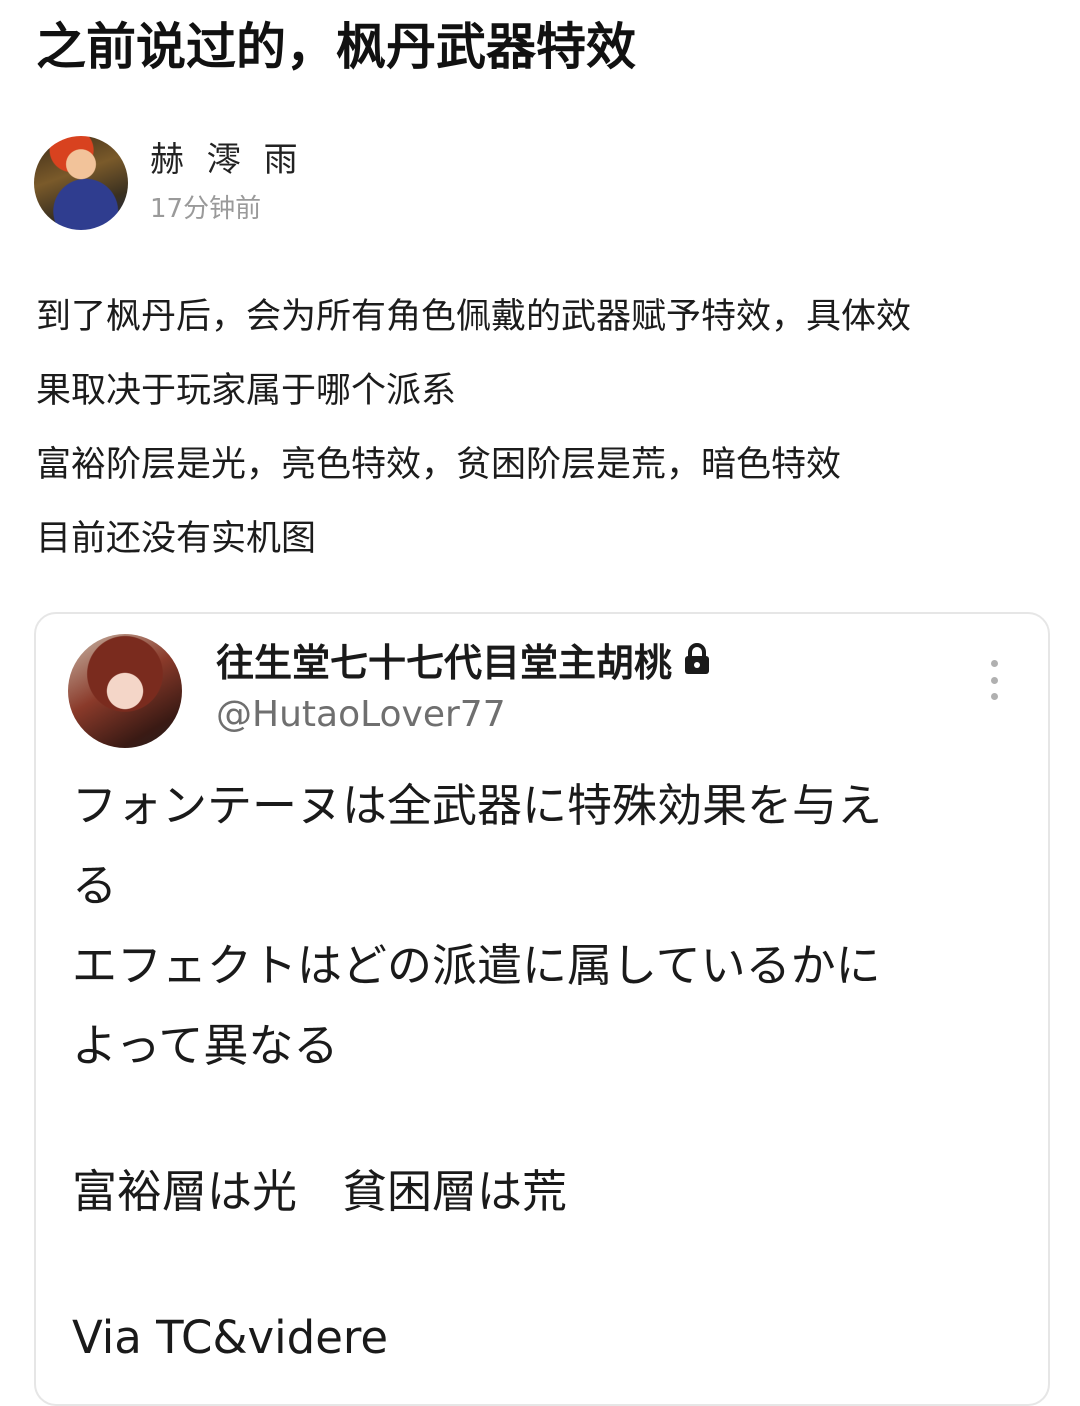 Image resolution: width=1080 pixels, height=1406 pixels. Describe the element at coordinates (246, 391) in the screenshot. I see `post-body-line: 果取决于玩家属于哪个派系` at that location.